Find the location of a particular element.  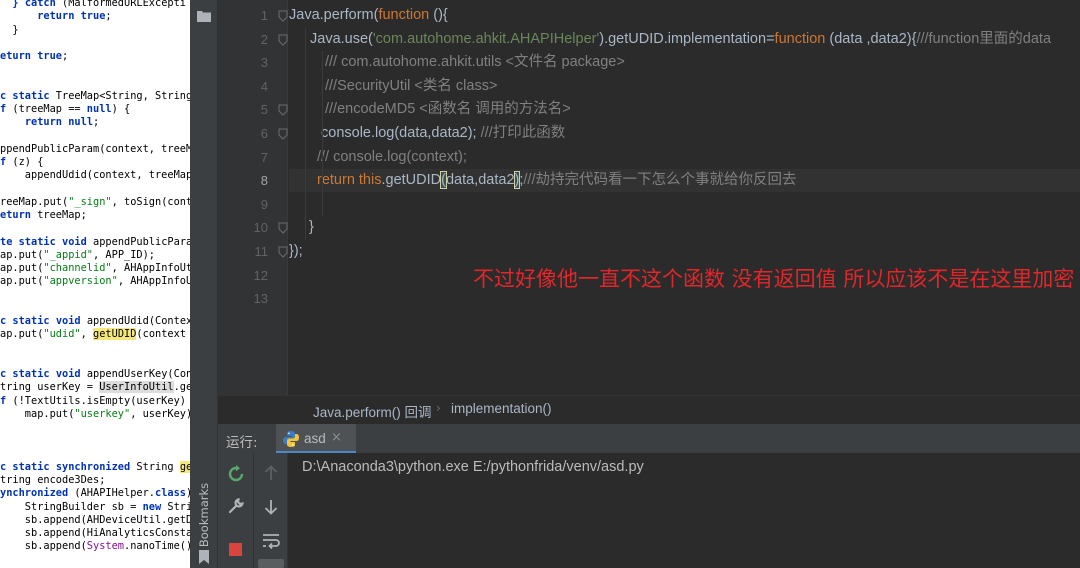

left-code-line: f (treeMap == null) { is located at coordinates (65, 109).